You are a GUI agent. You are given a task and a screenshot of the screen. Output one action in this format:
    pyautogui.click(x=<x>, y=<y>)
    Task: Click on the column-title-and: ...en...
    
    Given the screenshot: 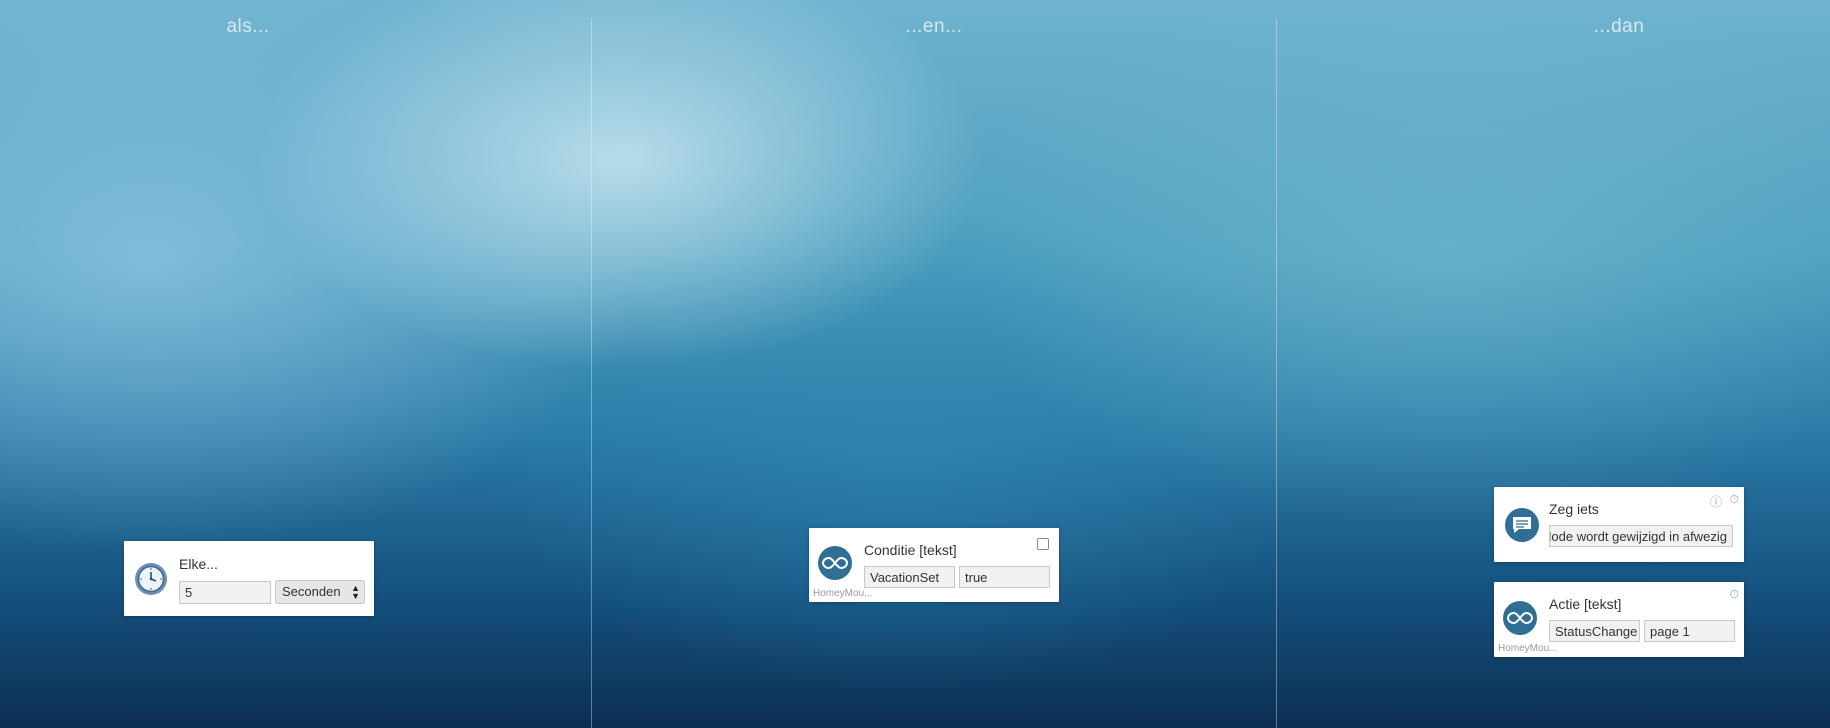 What is the action you would take?
    pyautogui.click(x=934, y=26)
    